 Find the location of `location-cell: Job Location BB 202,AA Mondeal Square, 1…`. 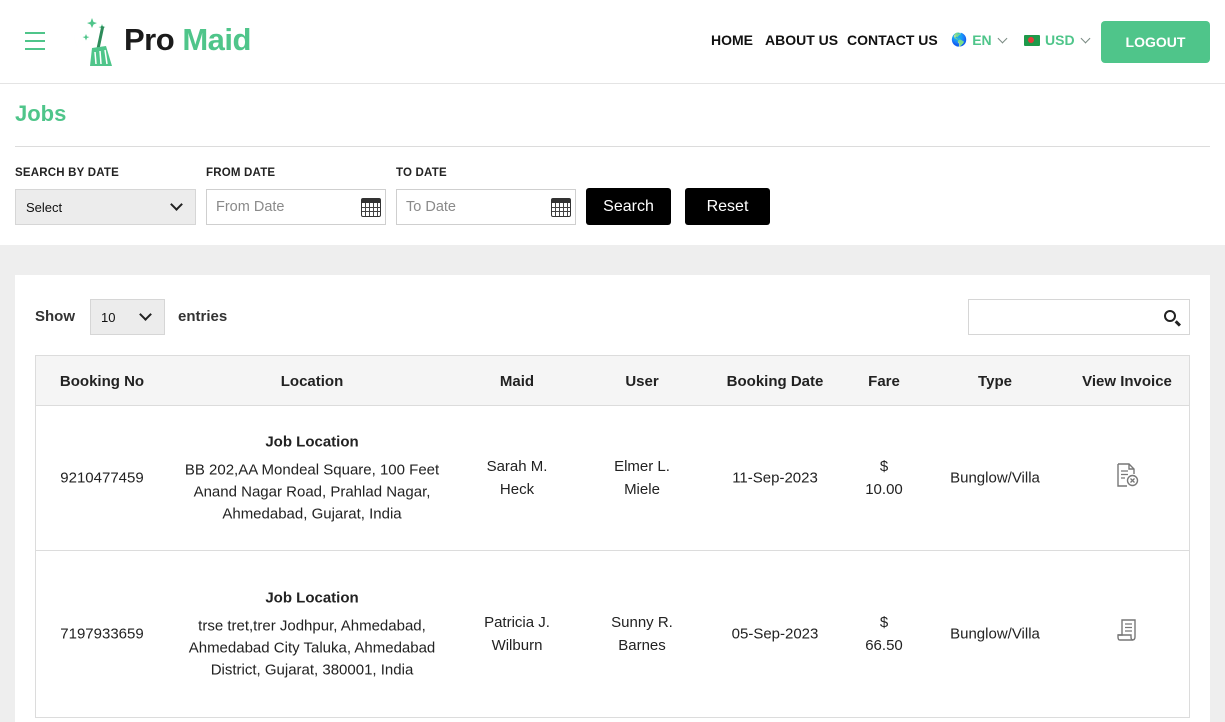

location-cell: Job Location BB 202,AA Mondeal Square, 1… is located at coordinates (312, 478).